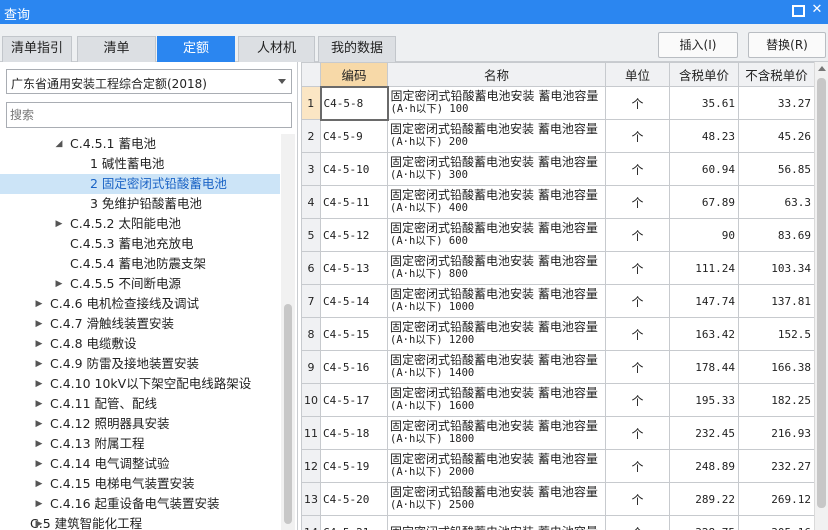  What do you see at coordinates (496, 74) in the screenshot?
I see `column-header-name: 名称` at bounding box center [496, 74].